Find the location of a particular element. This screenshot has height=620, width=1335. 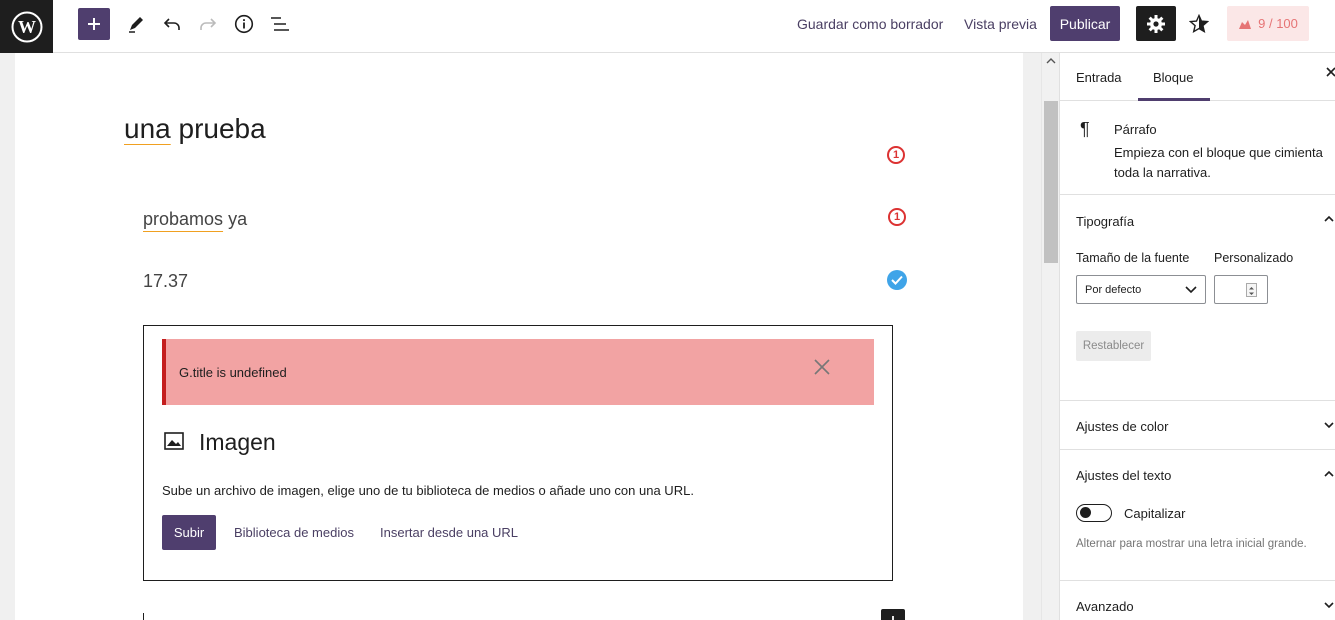

sidebar-tabs: Entrada Bloque is located at coordinates (1197, 77).